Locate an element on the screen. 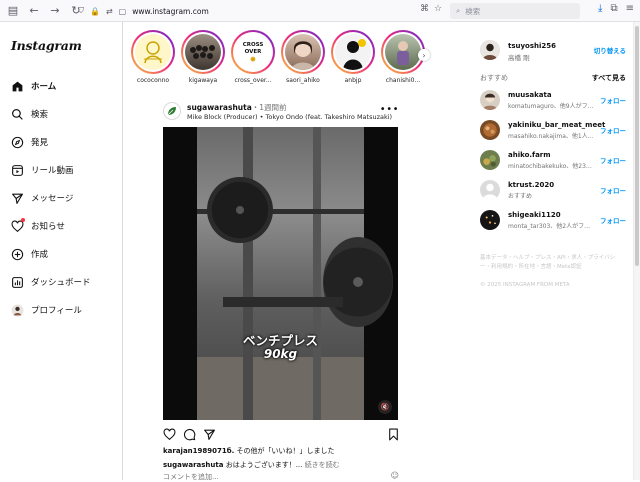  url-text: www.instagram.com is located at coordinates (170, 11).